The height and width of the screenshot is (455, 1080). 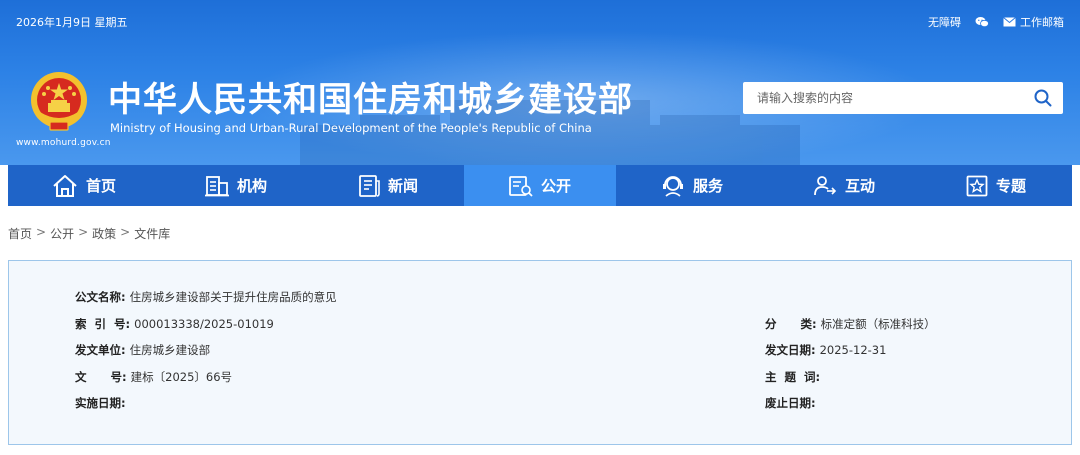 What do you see at coordinates (555, 186) in the screenshot?
I see `nav-label: 公开` at bounding box center [555, 186].